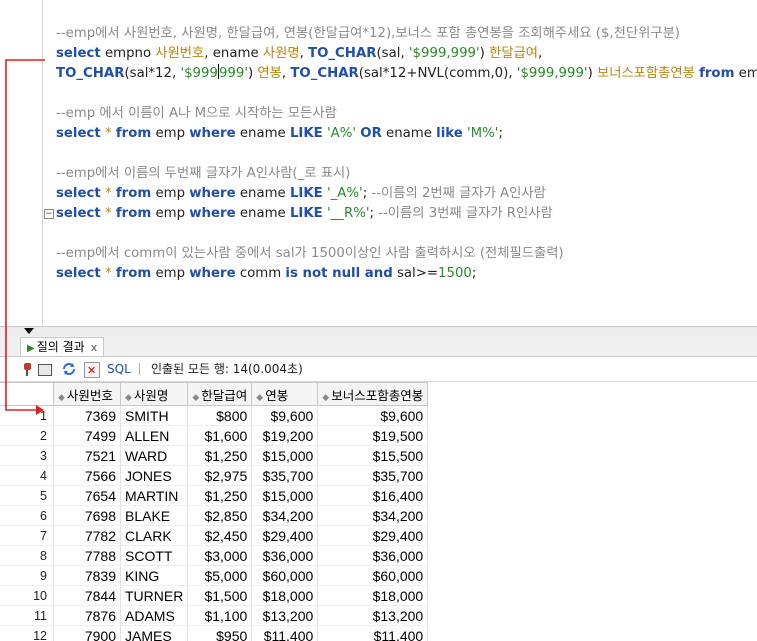  I want to click on table-cell: 7566, so click(87, 475).